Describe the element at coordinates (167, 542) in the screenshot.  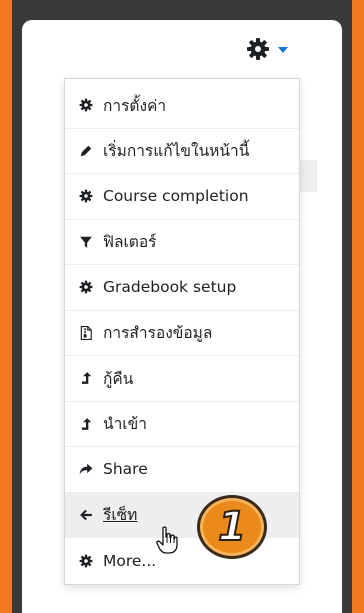
I see `hand-pointer-cursor-icon` at that location.